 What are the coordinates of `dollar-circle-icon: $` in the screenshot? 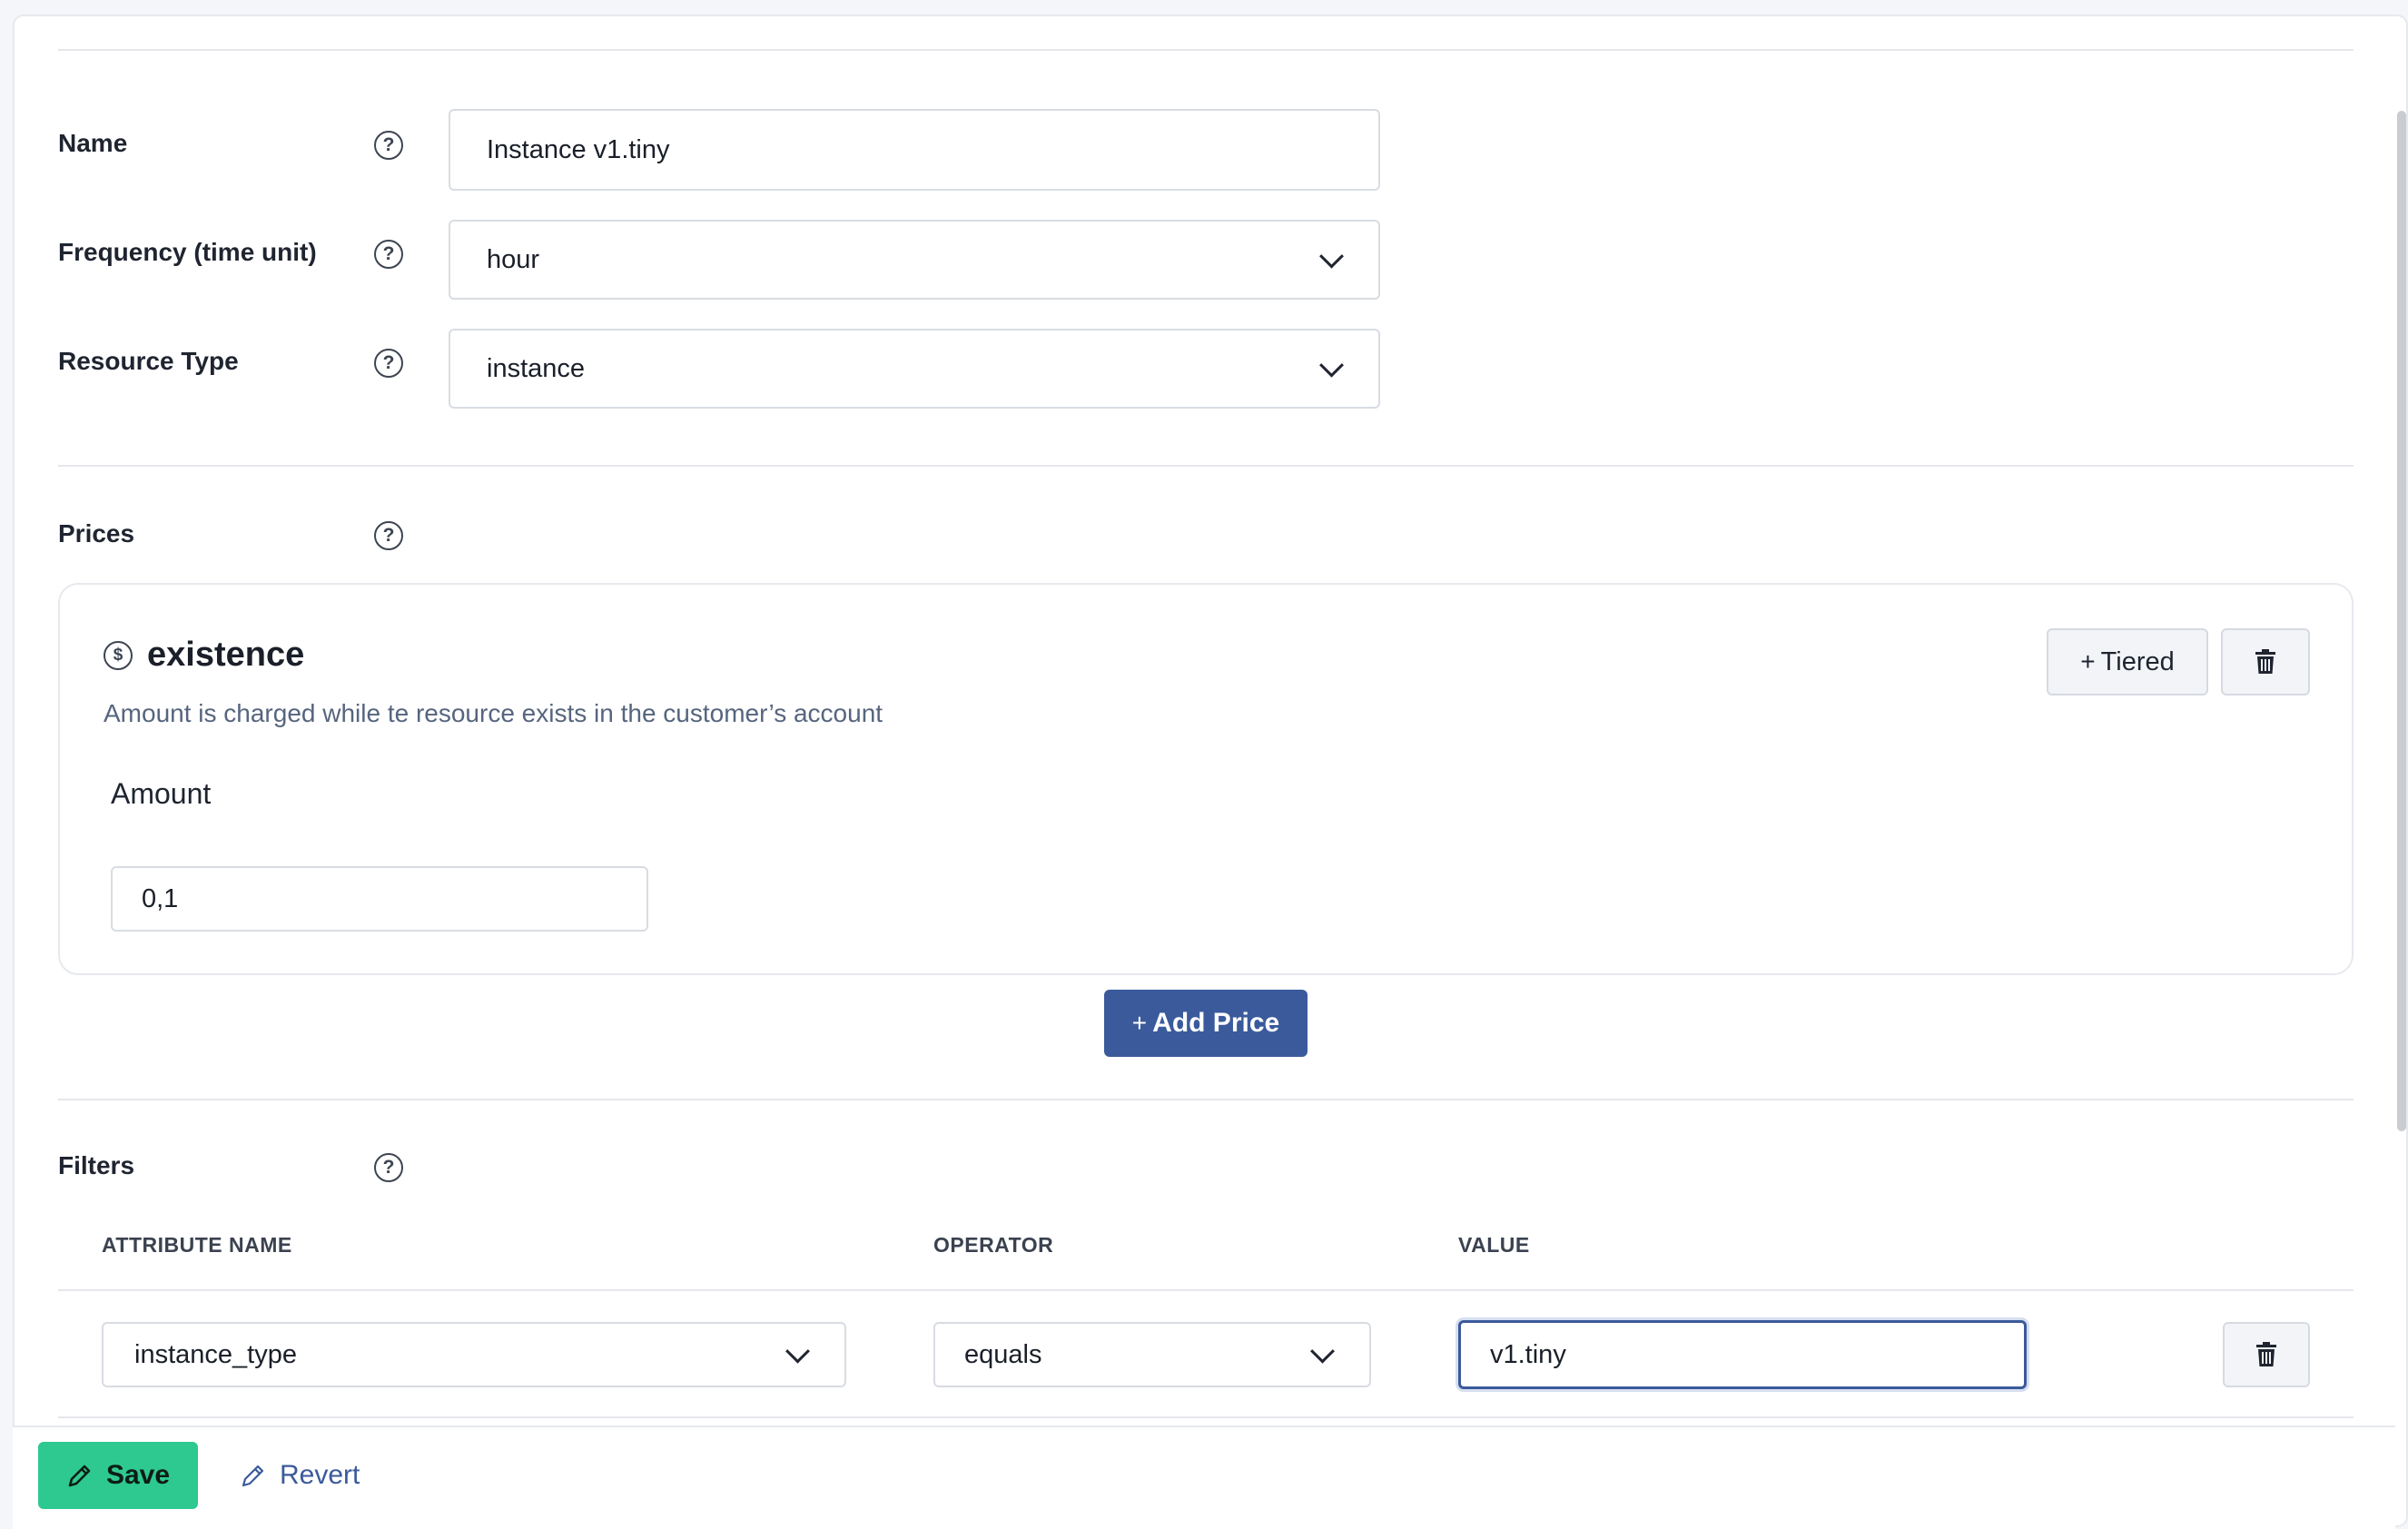 It's located at (118, 655).